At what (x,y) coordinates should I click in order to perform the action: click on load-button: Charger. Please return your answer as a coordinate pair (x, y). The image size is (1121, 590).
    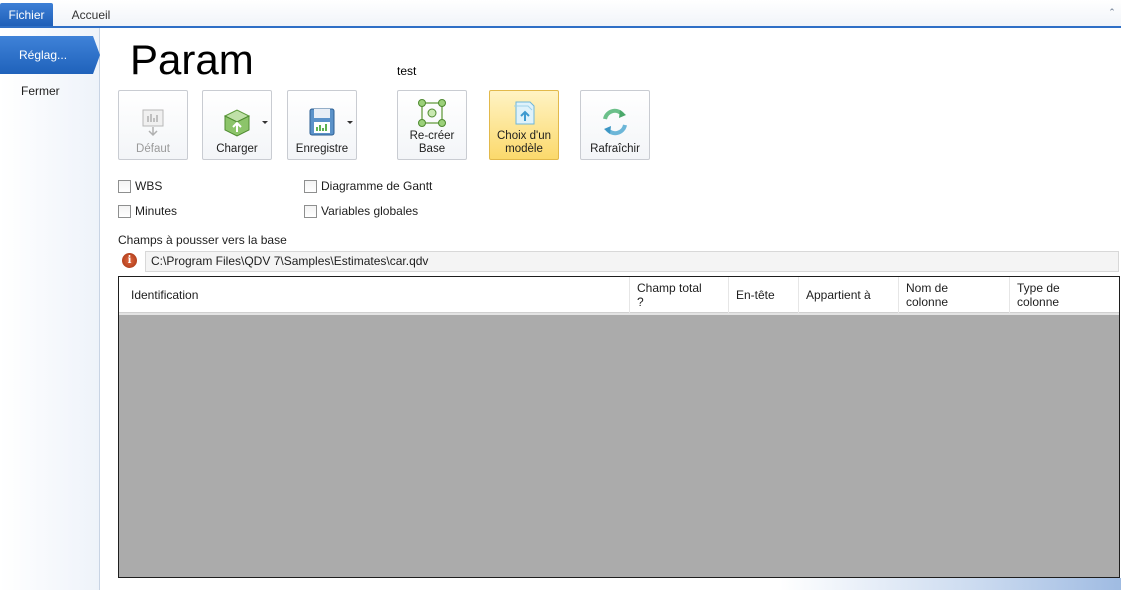
    Looking at the image, I should click on (237, 125).